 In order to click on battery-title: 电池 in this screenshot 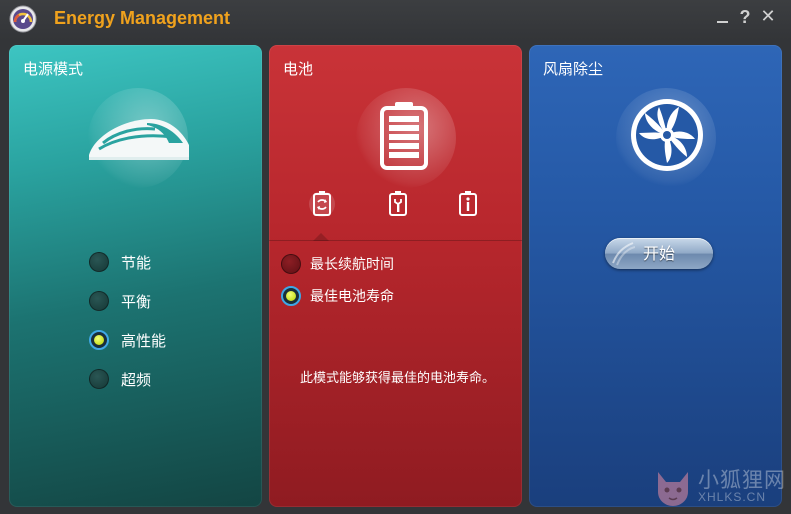, I will do `click(298, 69)`.